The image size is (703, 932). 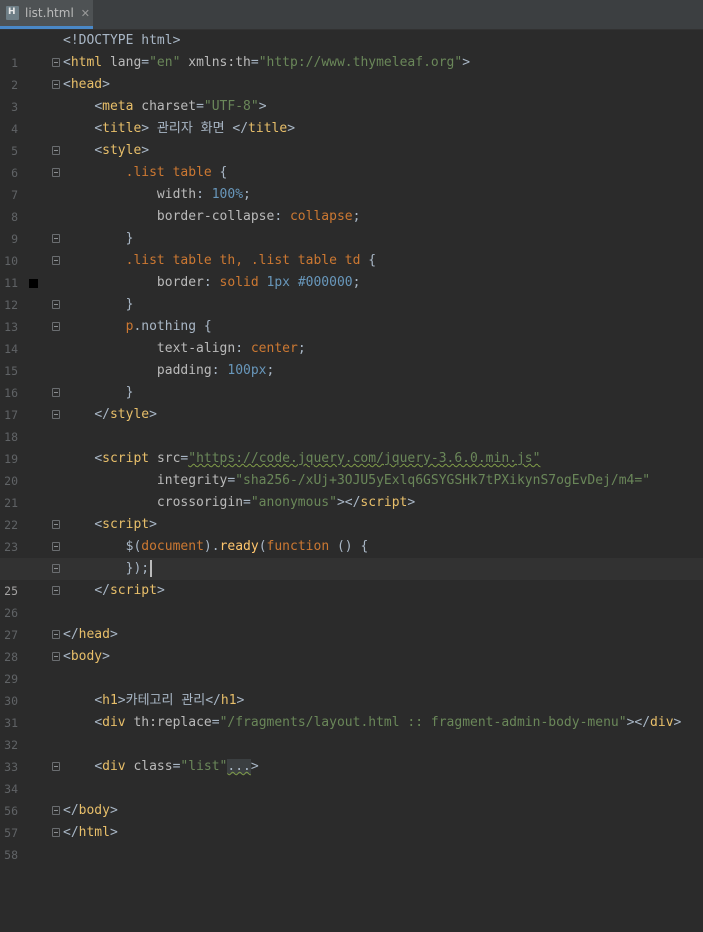 What do you see at coordinates (49, 13) in the screenshot?
I see `tab-filename: list.html` at bounding box center [49, 13].